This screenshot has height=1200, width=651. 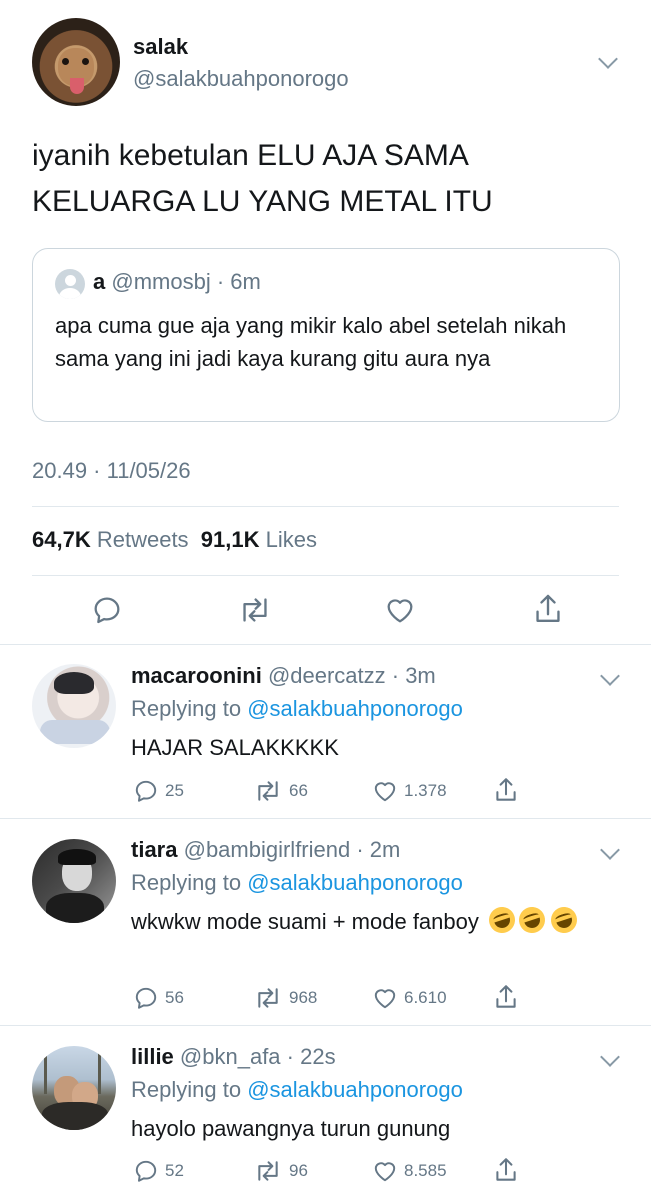 I want to click on like-action: 1.378, so click(x=409, y=791).